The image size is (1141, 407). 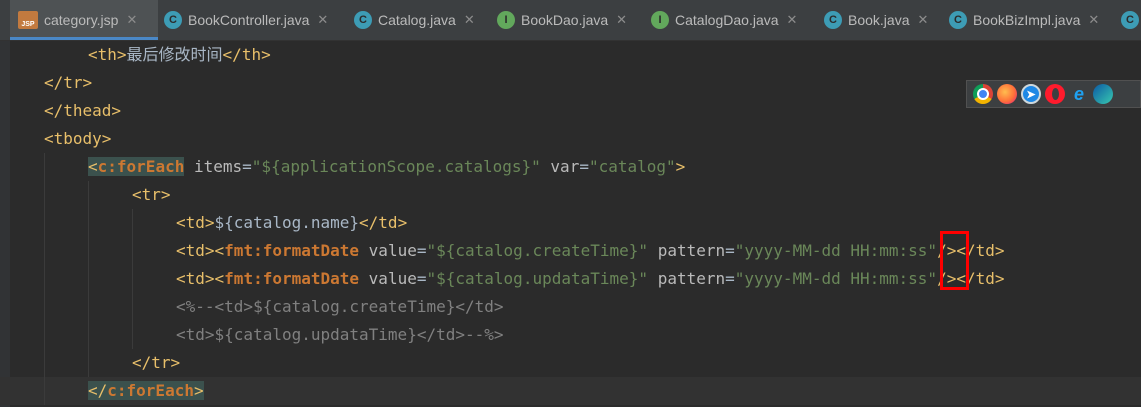 I want to click on opera-icon, so click(x=1055, y=94).